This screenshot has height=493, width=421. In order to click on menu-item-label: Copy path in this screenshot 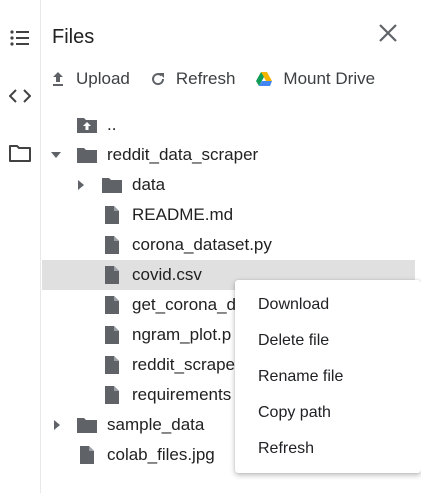, I will do `click(294, 412)`.